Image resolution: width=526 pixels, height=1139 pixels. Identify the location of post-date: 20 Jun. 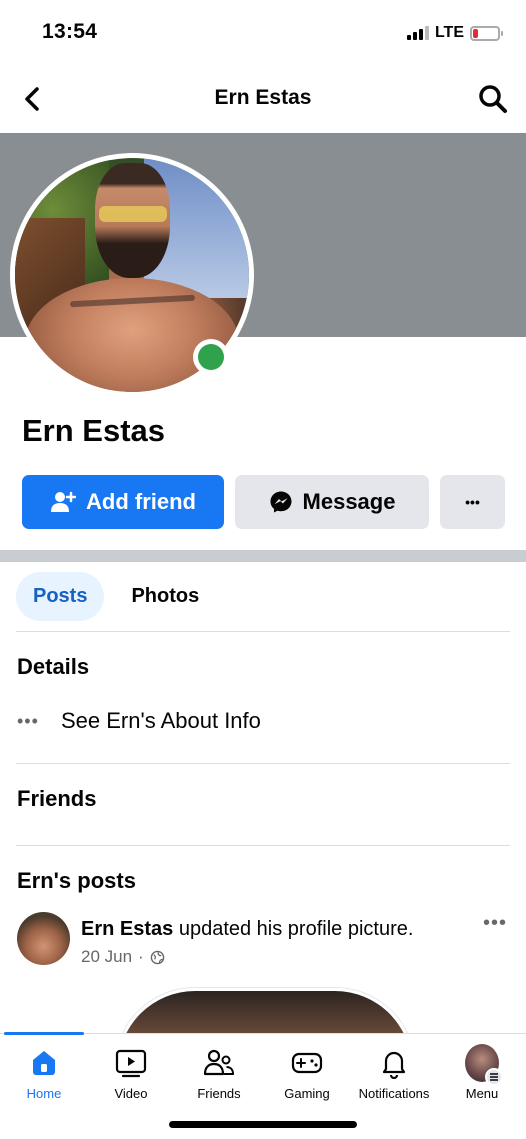
(106, 957).